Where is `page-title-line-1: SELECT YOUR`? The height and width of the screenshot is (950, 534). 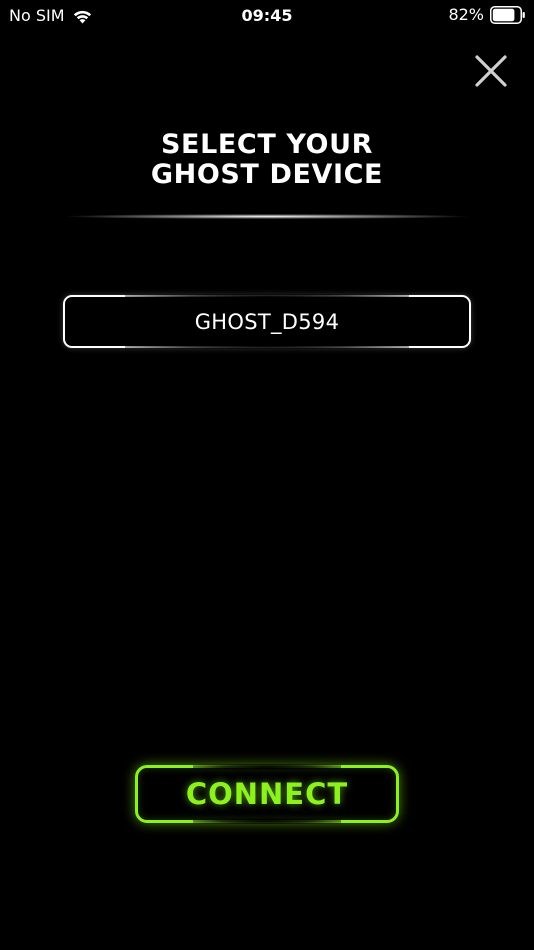 page-title-line-1: SELECT YOUR is located at coordinates (267, 144).